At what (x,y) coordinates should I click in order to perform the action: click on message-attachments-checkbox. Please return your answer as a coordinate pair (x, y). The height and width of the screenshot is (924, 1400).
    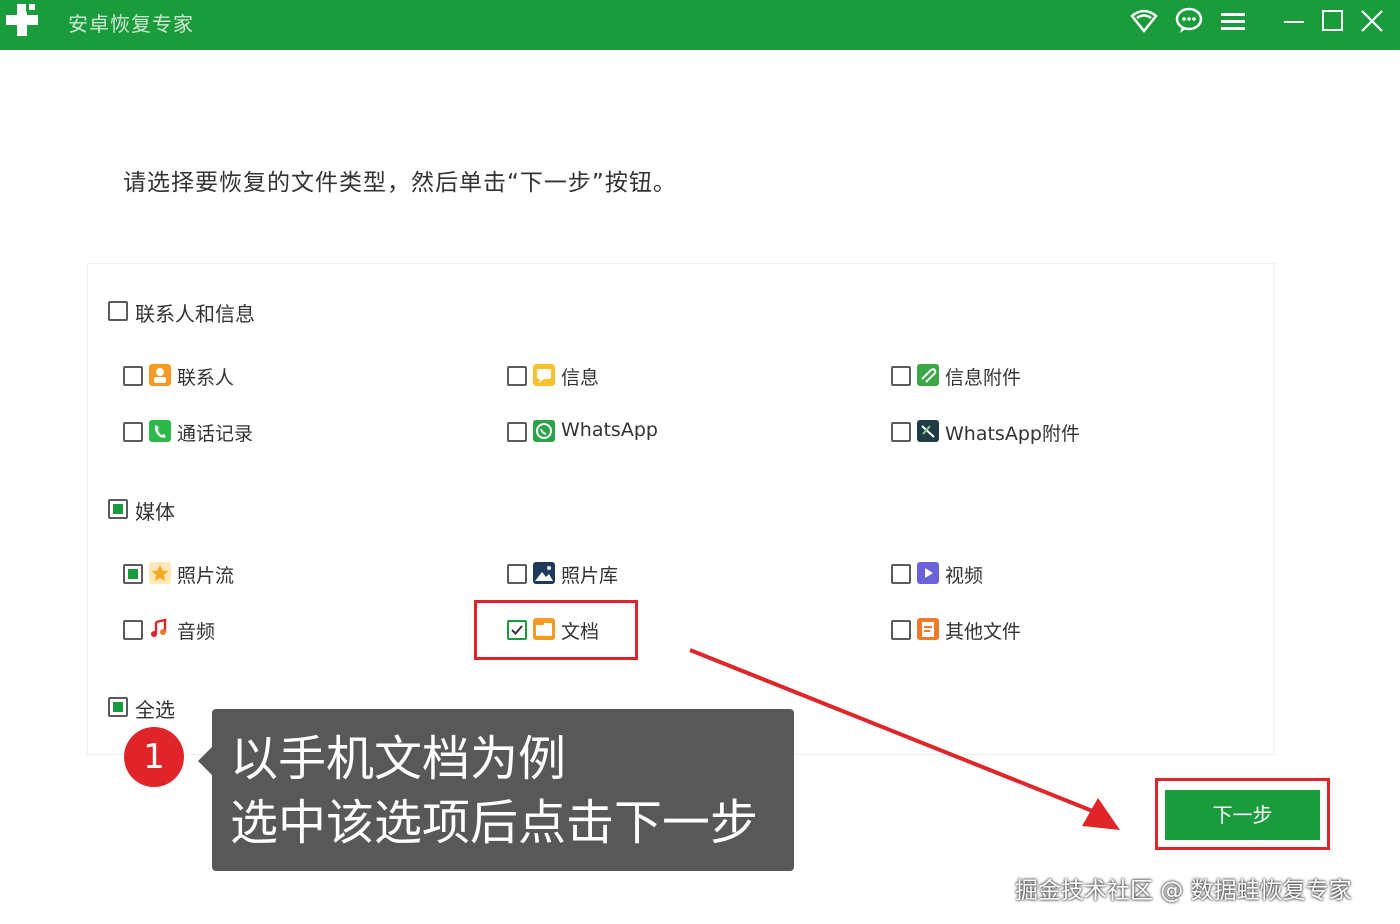
    Looking at the image, I should click on (901, 376).